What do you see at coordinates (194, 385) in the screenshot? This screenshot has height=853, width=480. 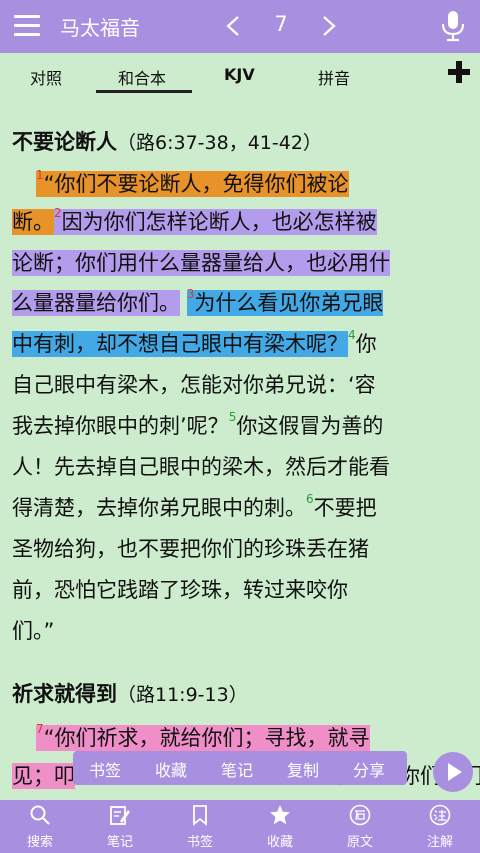 I see `verse-line: 自己眼中有梁木，怎能对你弟兄说：‘容` at bounding box center [194, 385].